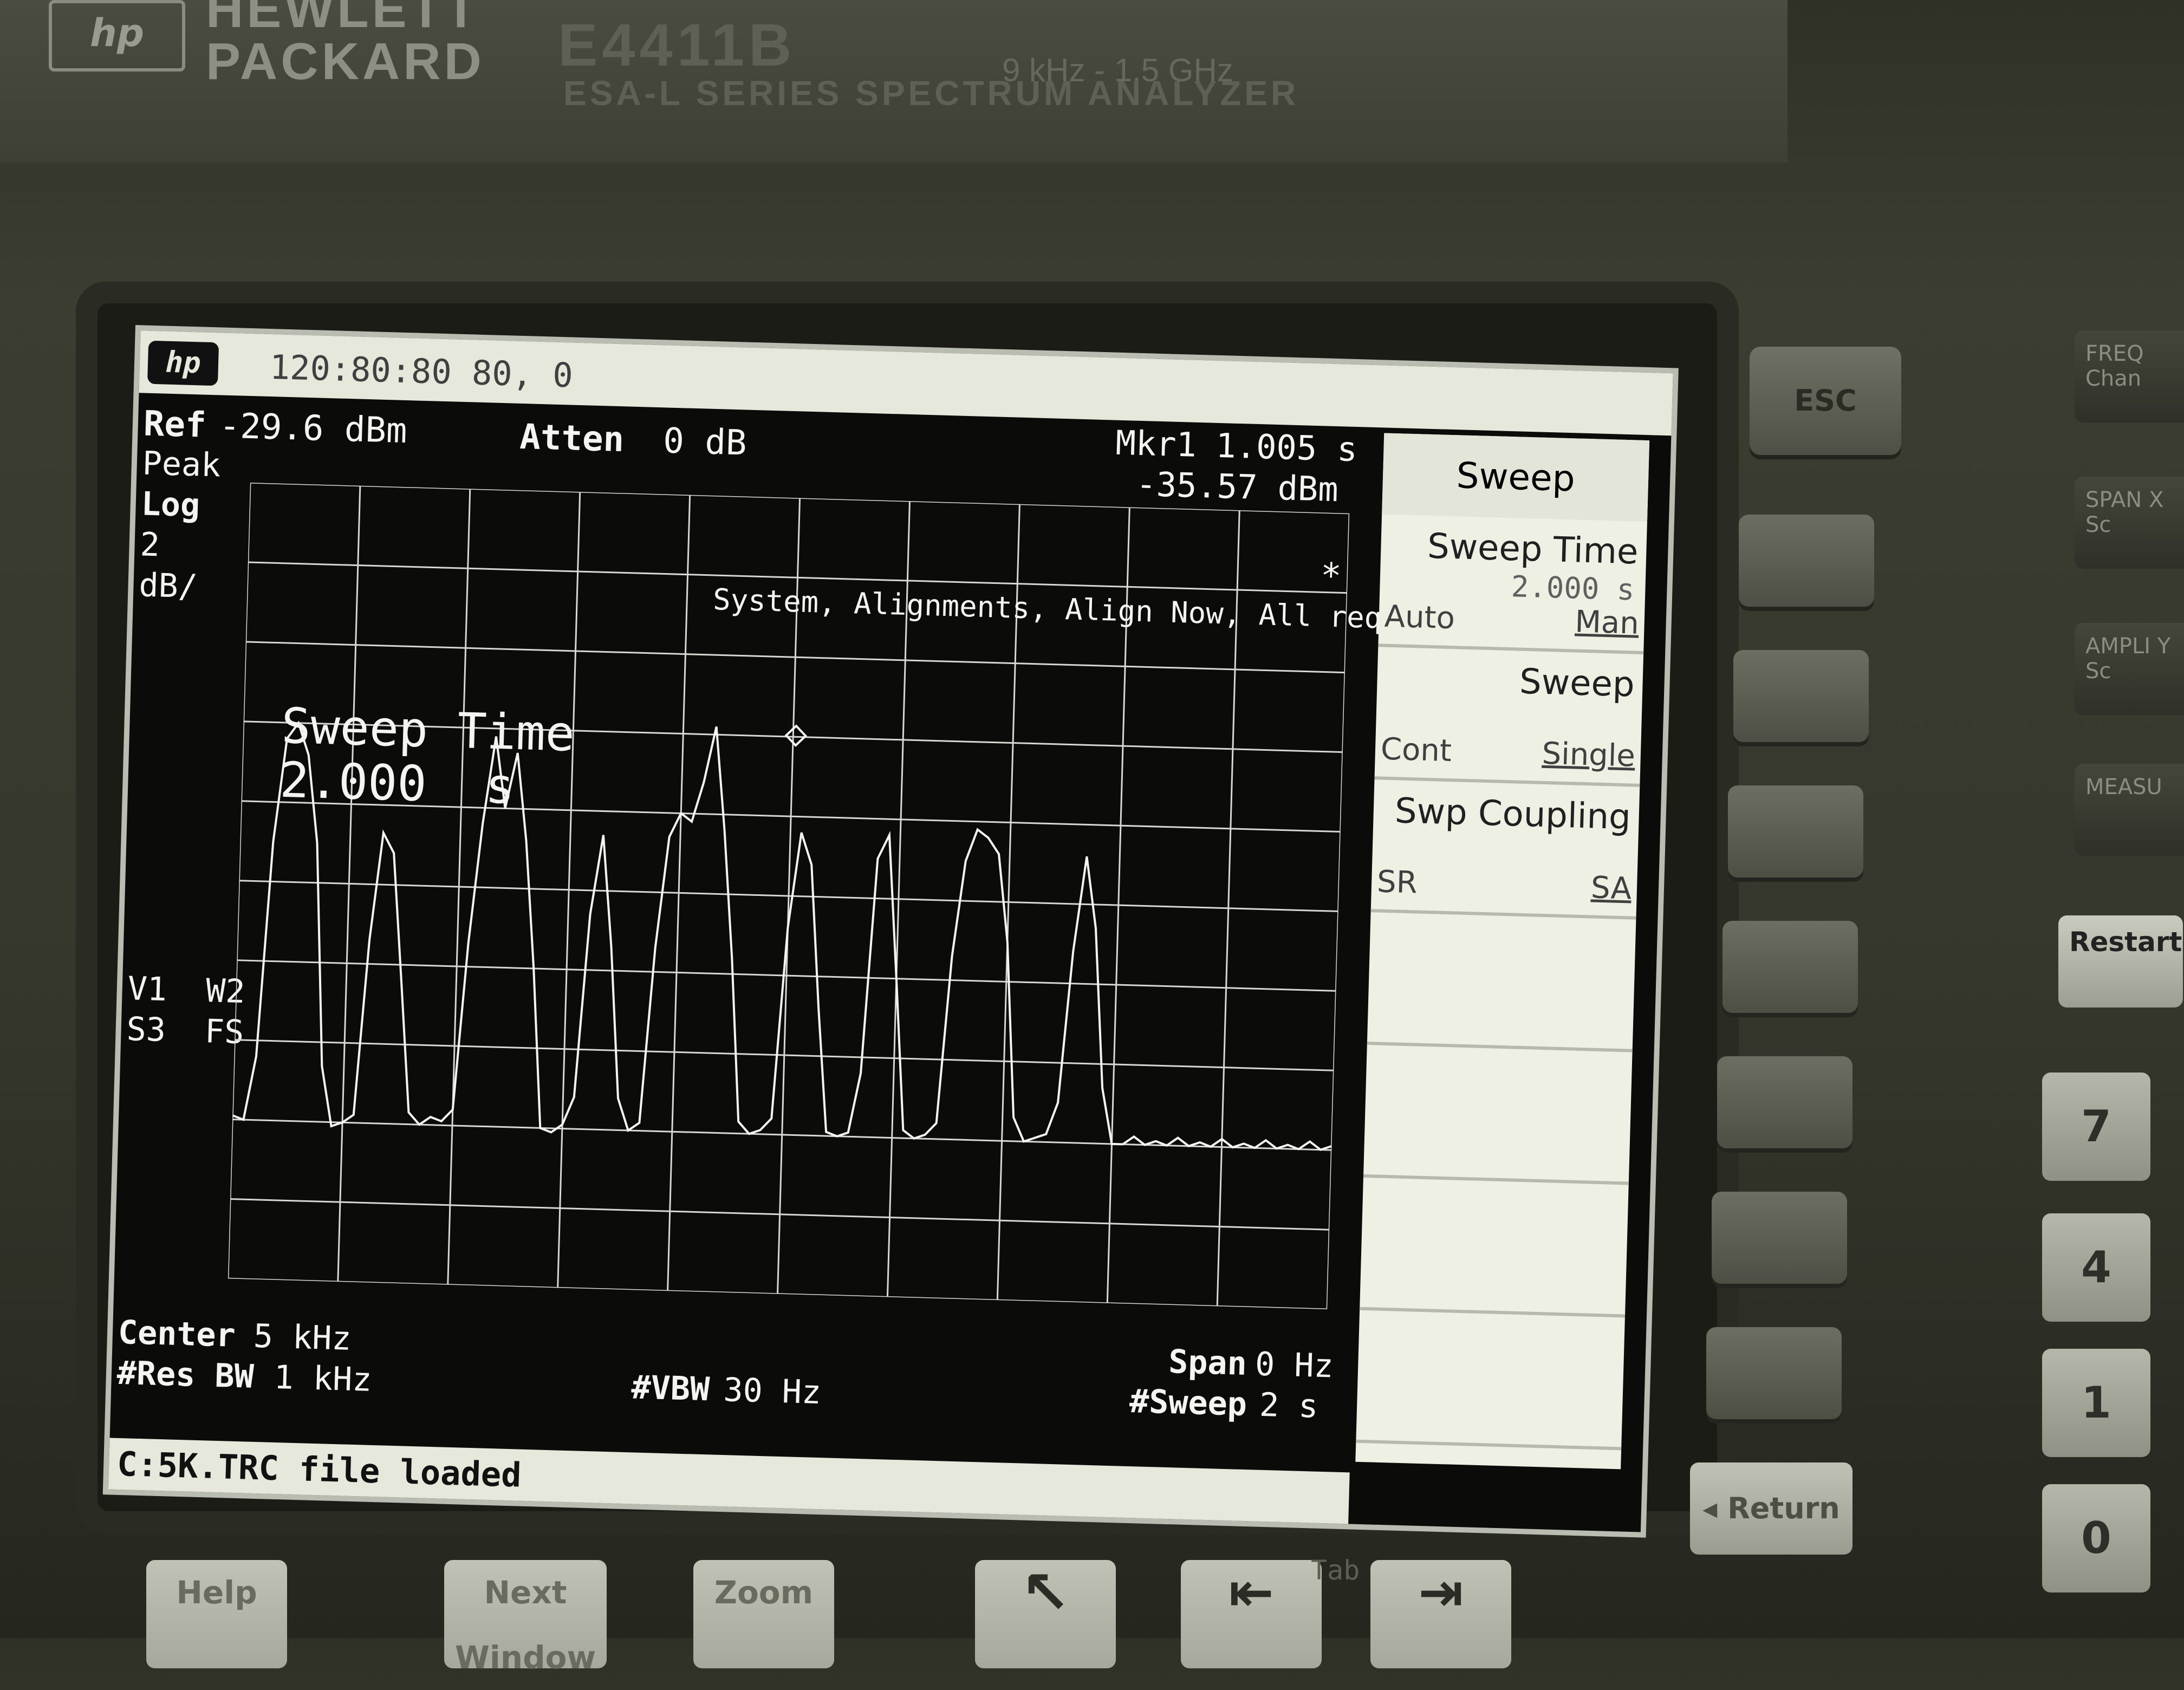 Image resolution: width=2184 pixels, height=1690 pixels. Describe the element at coordinates (1156, 443) in the screenshot. I see `marker-label: Mkr1` at that location.